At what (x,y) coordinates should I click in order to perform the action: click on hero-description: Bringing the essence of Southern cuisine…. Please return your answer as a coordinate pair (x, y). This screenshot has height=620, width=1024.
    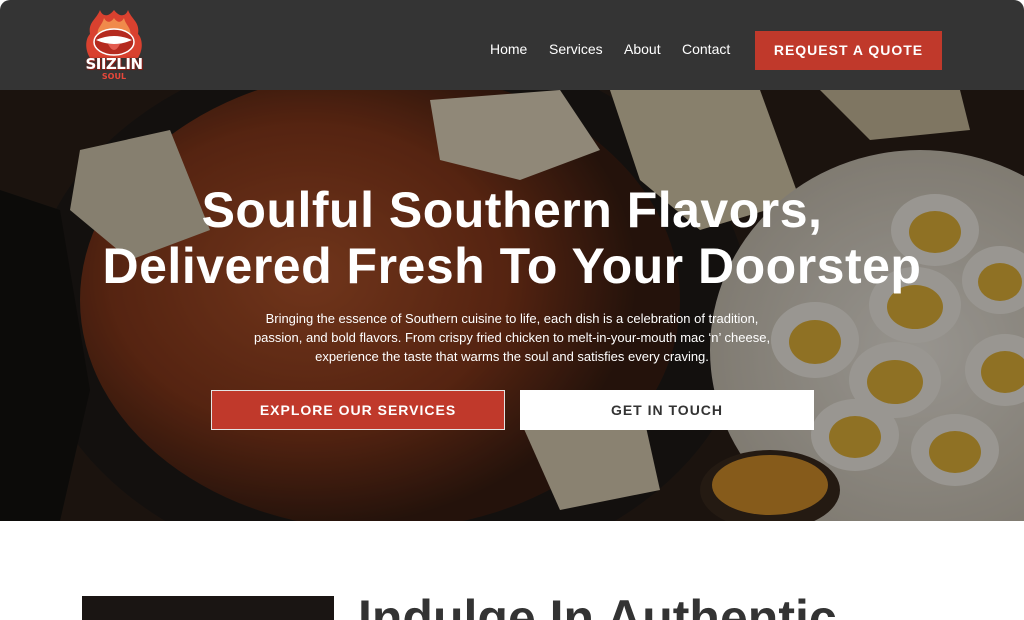
    Looking at the image, I should click on (512, 337).